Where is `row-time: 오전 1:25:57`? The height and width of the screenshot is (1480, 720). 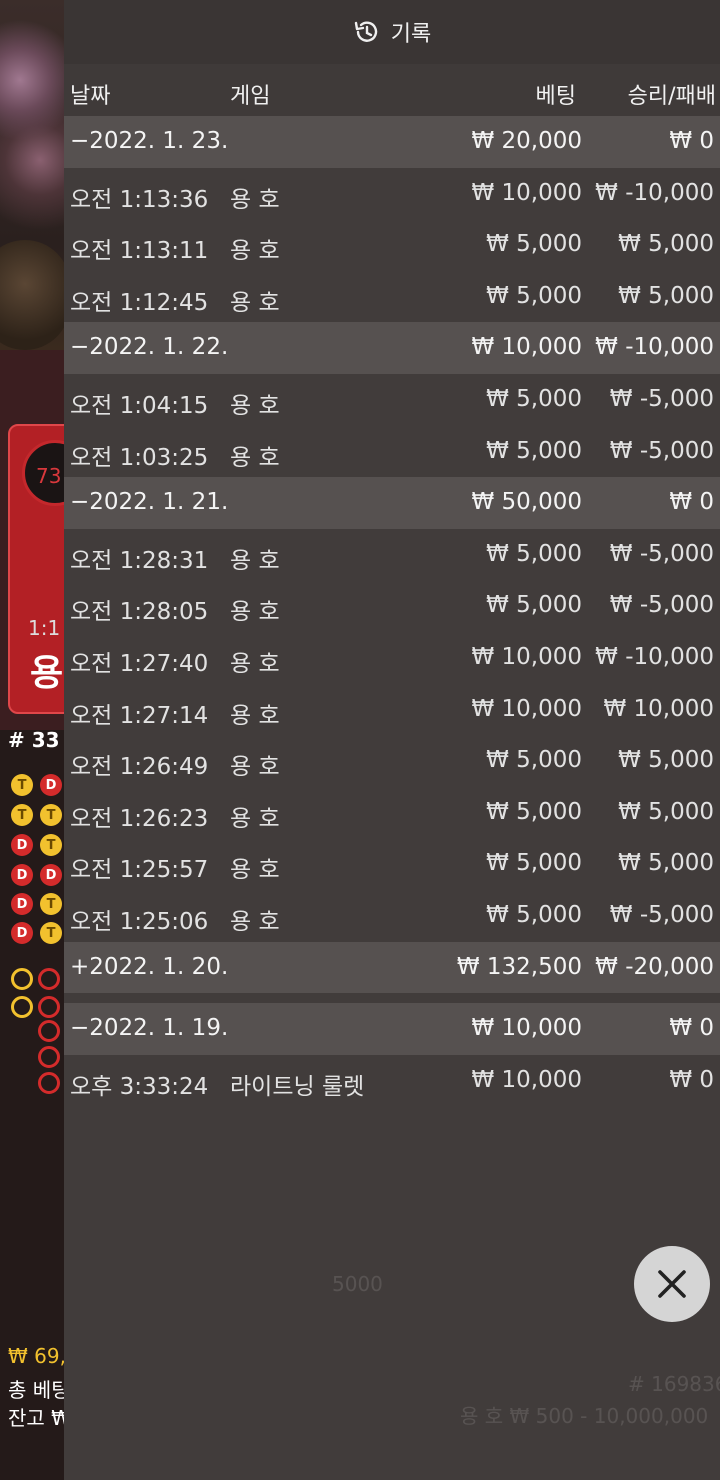 row-time: 오전 1:25:57 is located at coordinates (139, 870).